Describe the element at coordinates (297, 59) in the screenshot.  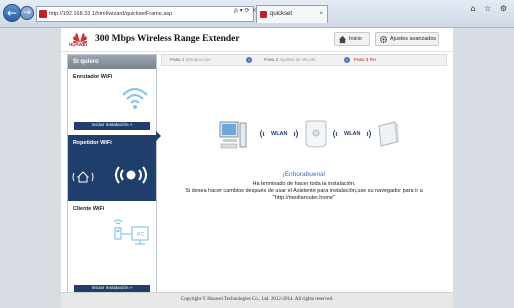
I see `step-name: Ajustes de WLAN` at that location.